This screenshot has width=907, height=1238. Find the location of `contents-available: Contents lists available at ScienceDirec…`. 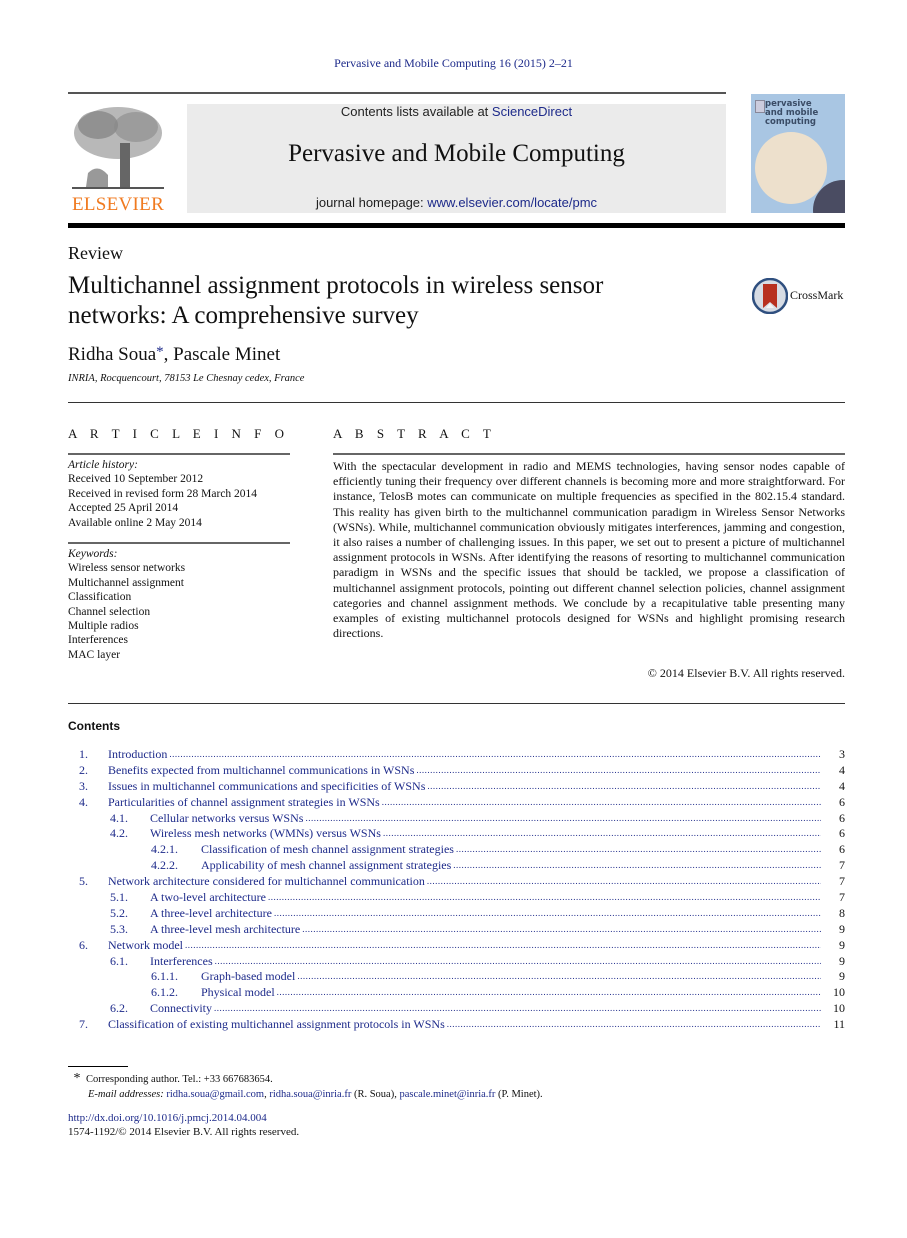

contents-available: Contents lists available at ScienceDirec… is located at coordinates (456, 111).